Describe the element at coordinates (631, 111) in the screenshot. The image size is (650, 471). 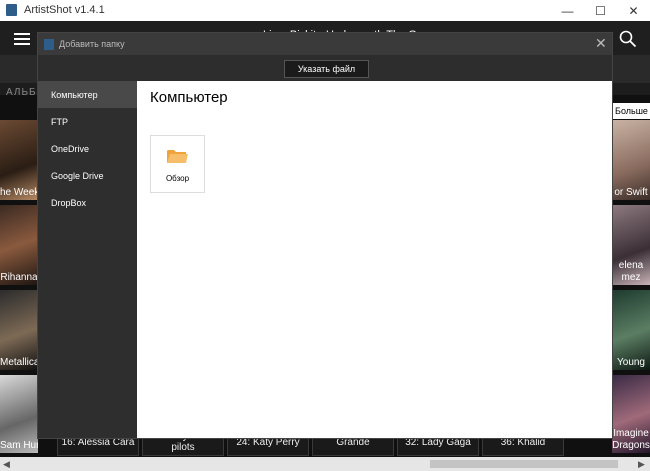
I see `more-button: Больше` at that location.